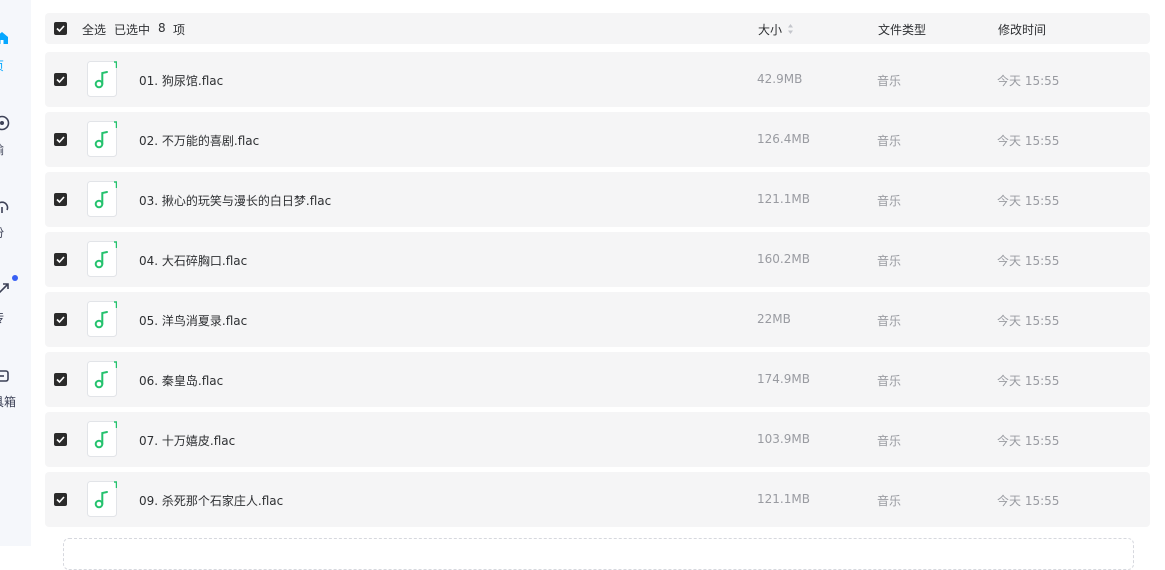 The image size is (1165, 570). I want to click on file-name: 04. 大石碎胸口.flac, so click(193, 260).